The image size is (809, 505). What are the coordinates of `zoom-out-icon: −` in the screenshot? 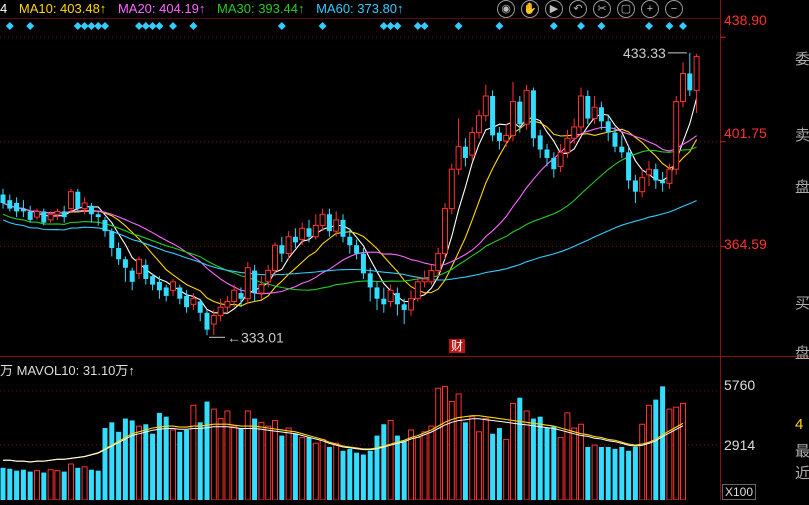 It's located at (674, 9).